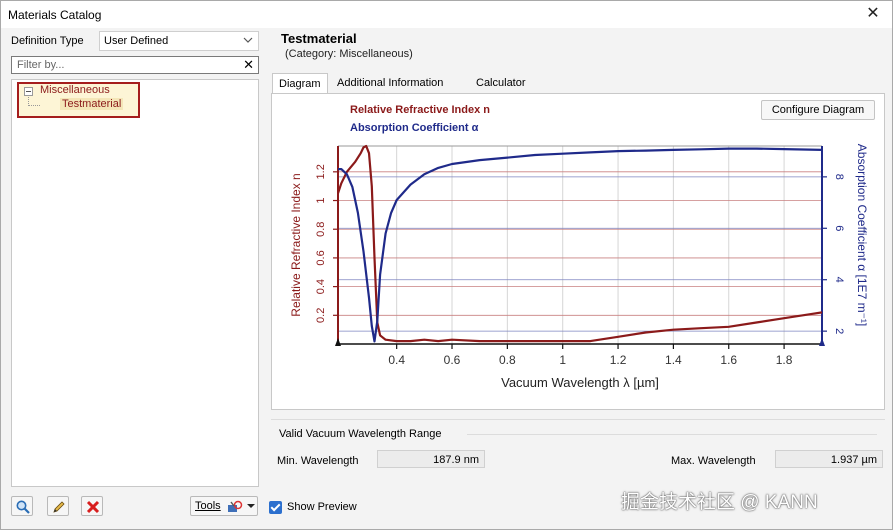  What do you see at coordinates (251, 506) in the screenshot?
I see `dropdown-arrow-icon` at bounding box center [251, 506].